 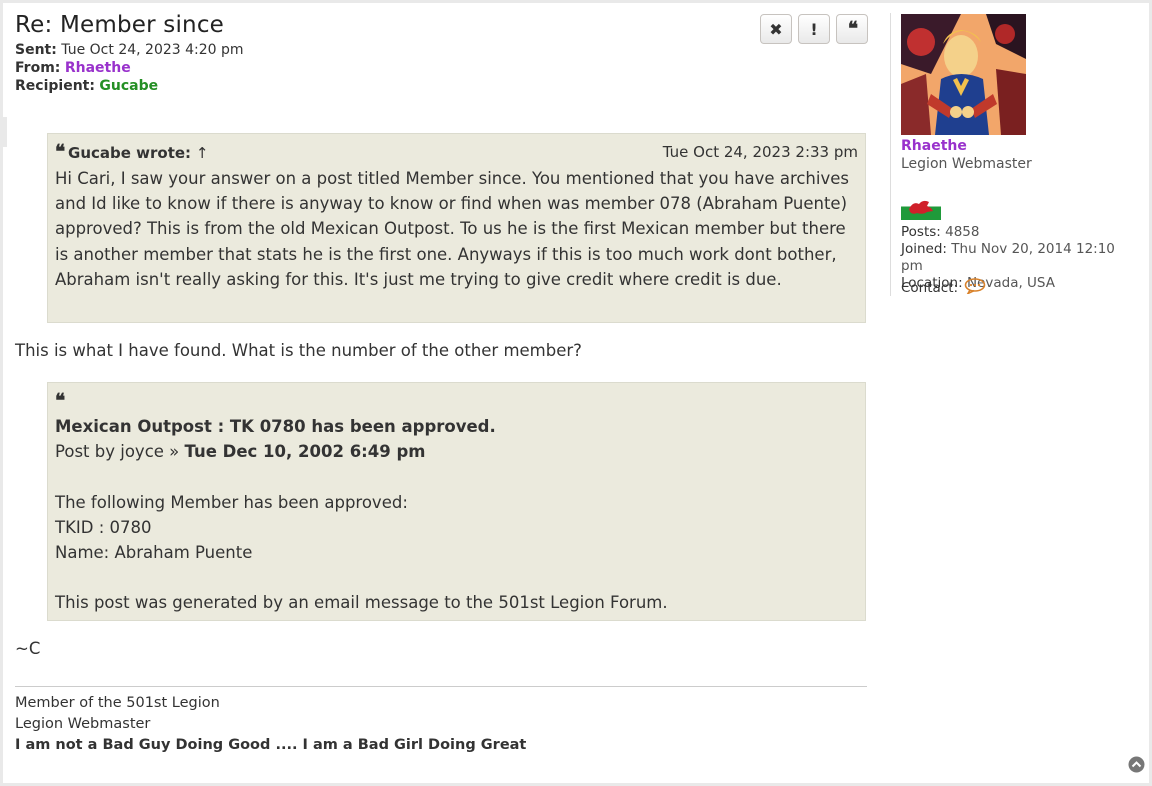 What do you see at coordinates (36, 50) in the screenshot?
I see `sent-label: Sent:` at bounding box center [36, 50].